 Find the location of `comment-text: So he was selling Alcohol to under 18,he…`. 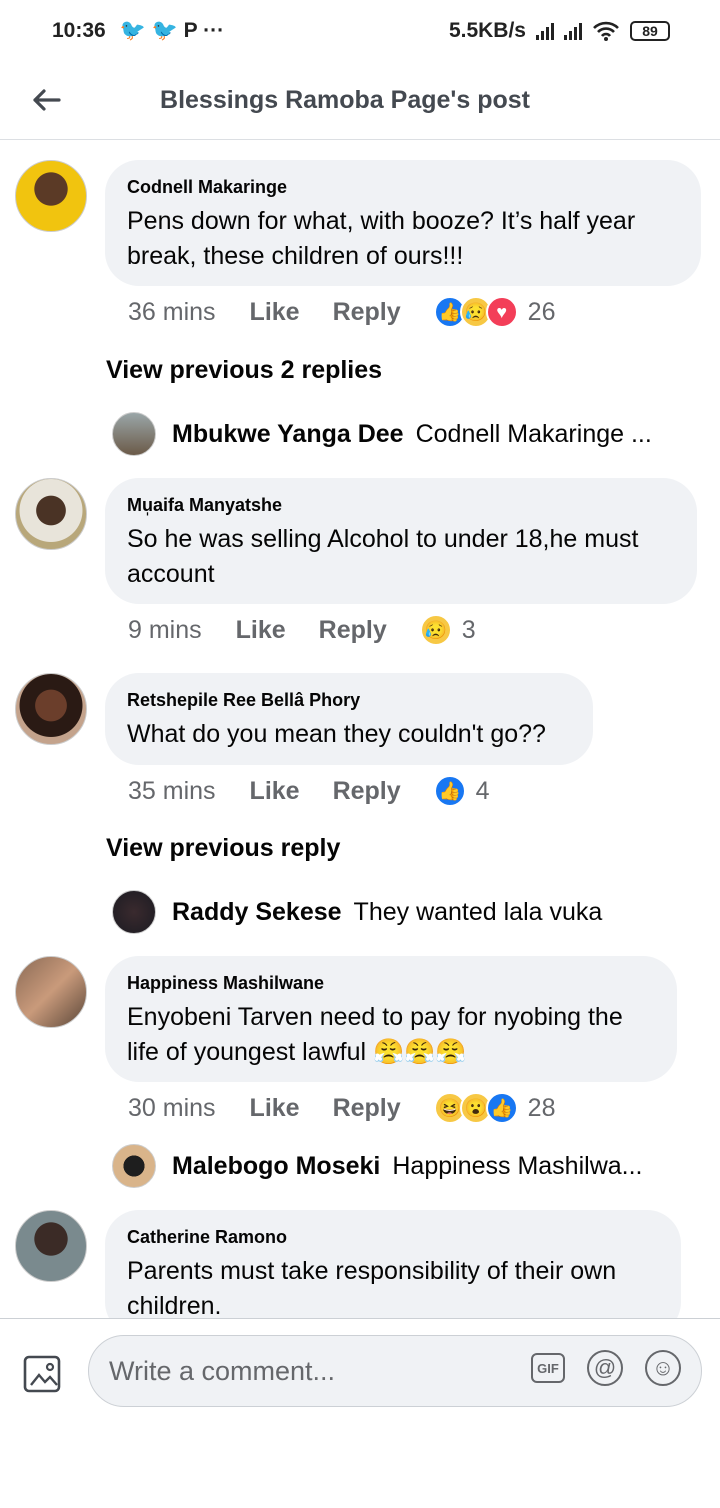

comment-text: So he was selling Alcohol to under 18,he… is located at coordinates (383, 556).